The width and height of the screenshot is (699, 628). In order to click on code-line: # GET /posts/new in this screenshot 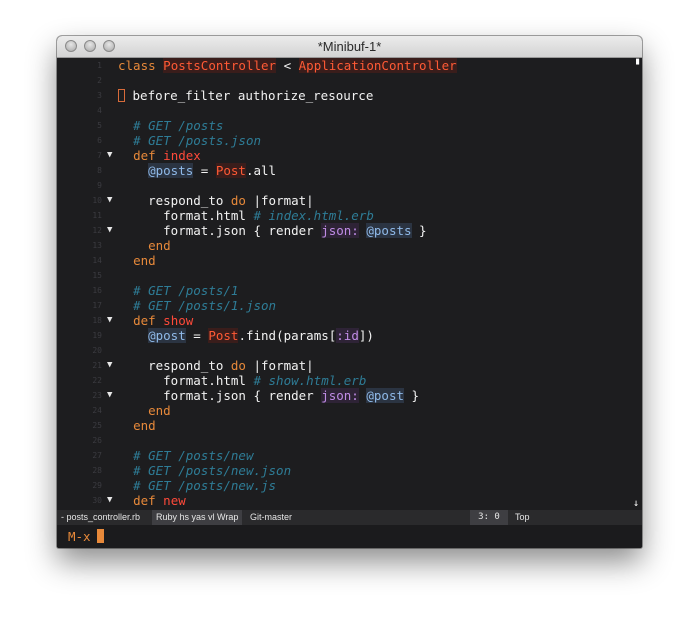, I will do `click(349, 455)`.